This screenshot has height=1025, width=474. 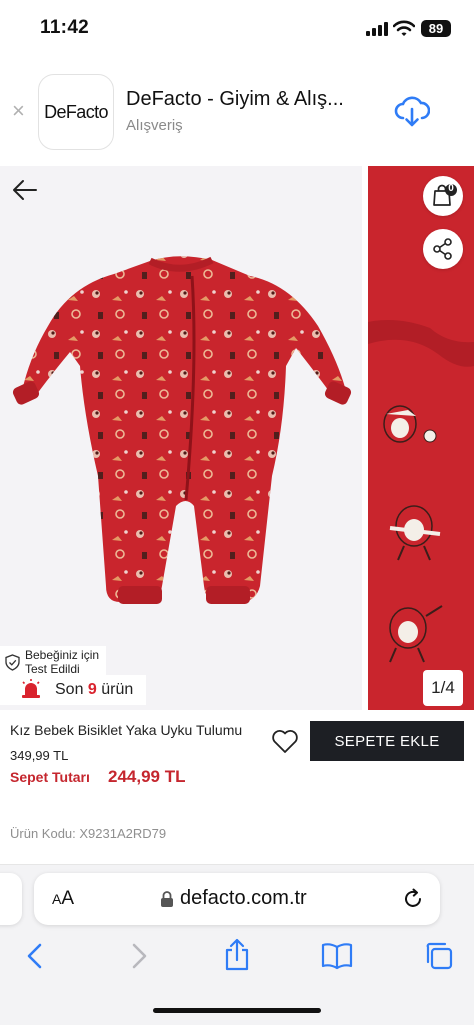 I want to click on cloud-download-icon, so click(x=412, y=111).